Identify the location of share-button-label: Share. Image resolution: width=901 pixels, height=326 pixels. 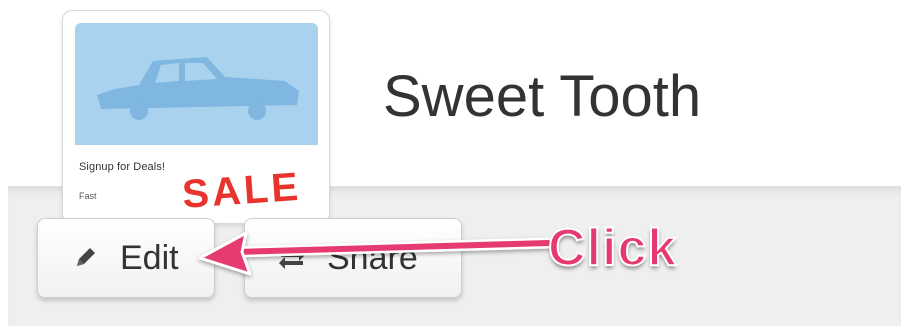
(372, 258).